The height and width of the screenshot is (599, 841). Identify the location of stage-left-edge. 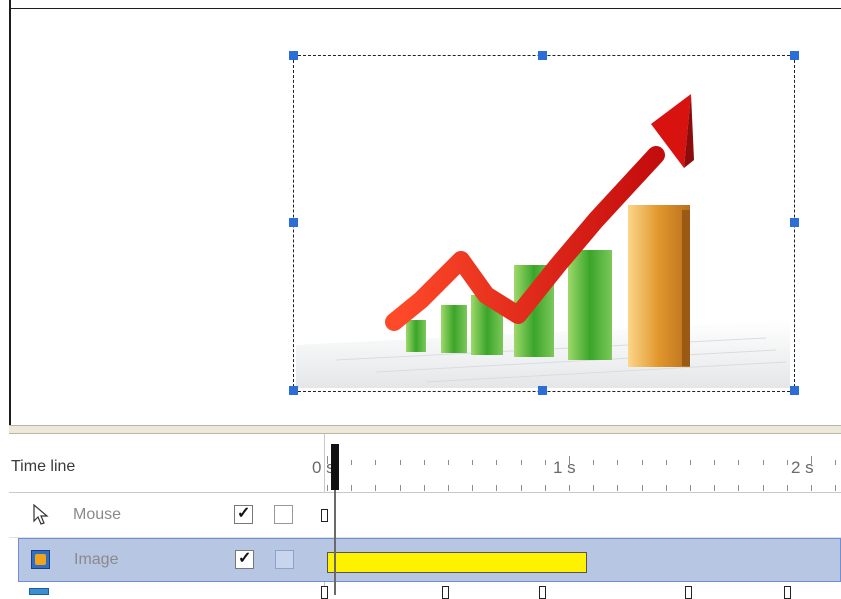
(10, 212).